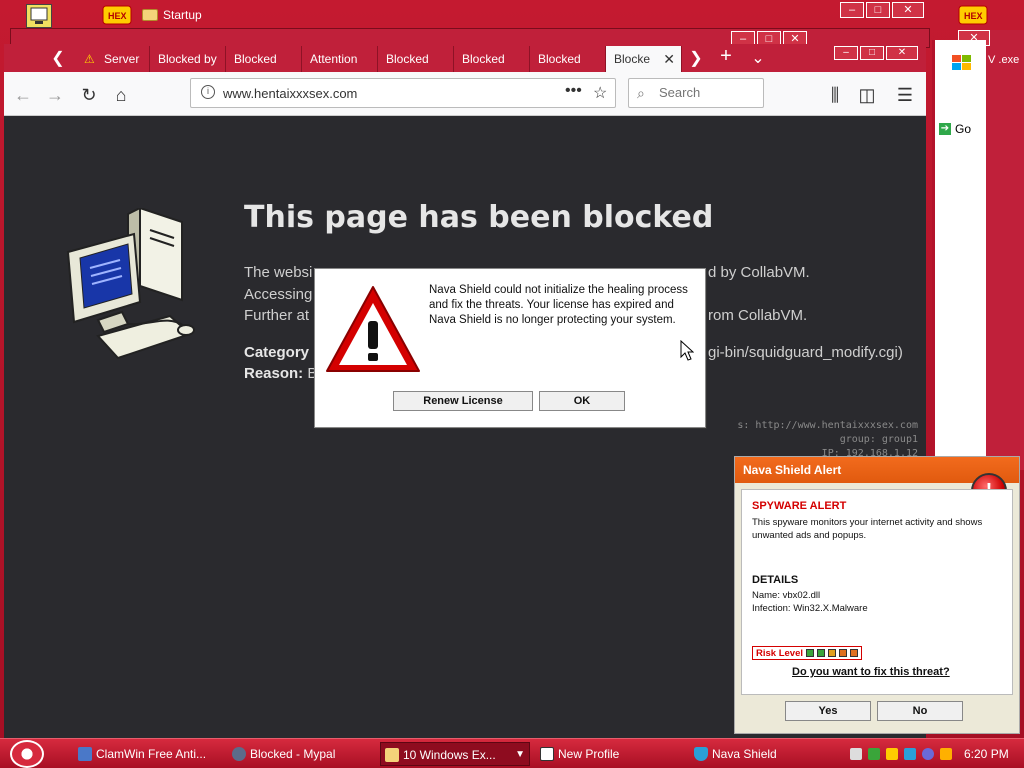 The height and width of the screenshot is (768, 1024). Describe the element at coordinates (122, 59) in the screenshot. I see `tab-label: Server` at that location.